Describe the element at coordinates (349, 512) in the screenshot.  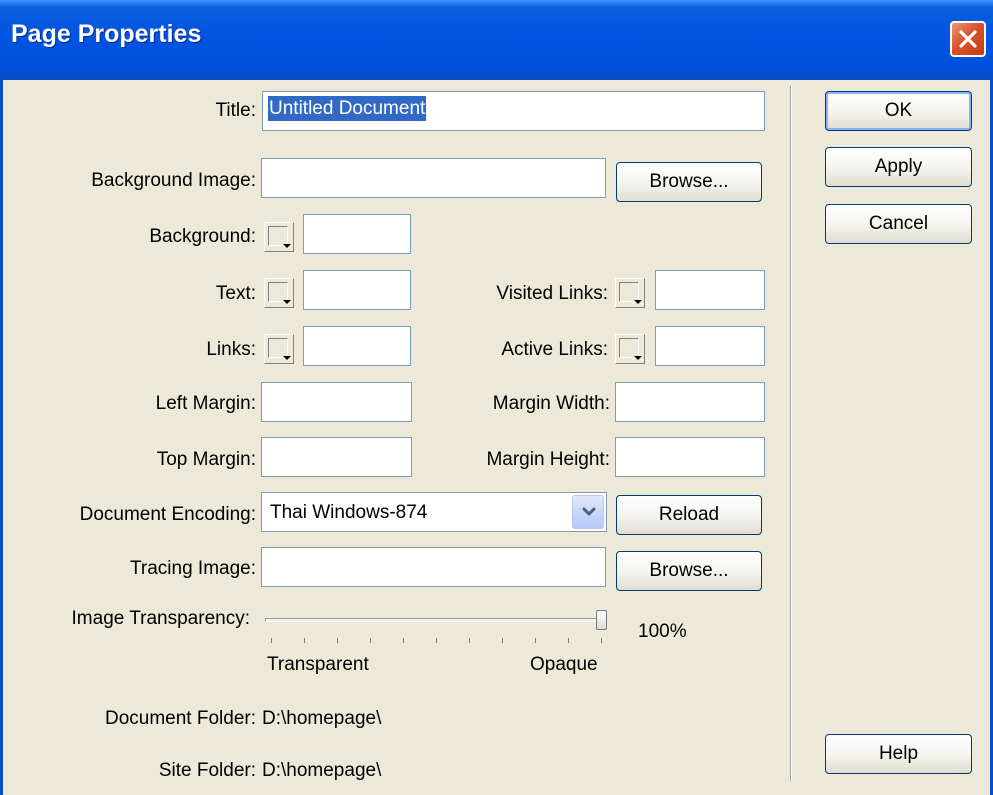
I see `document-encoding-value: Thai Windows-874` at that location.